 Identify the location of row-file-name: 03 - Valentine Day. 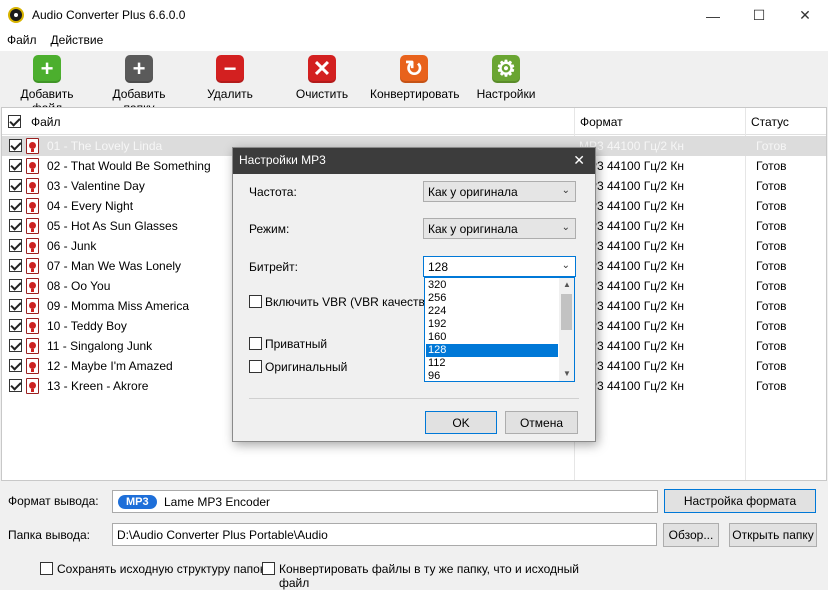
(96, 186).